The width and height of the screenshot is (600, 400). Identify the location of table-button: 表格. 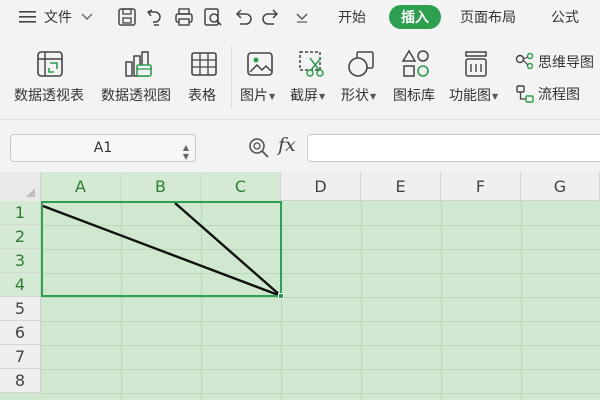
(204, 77).